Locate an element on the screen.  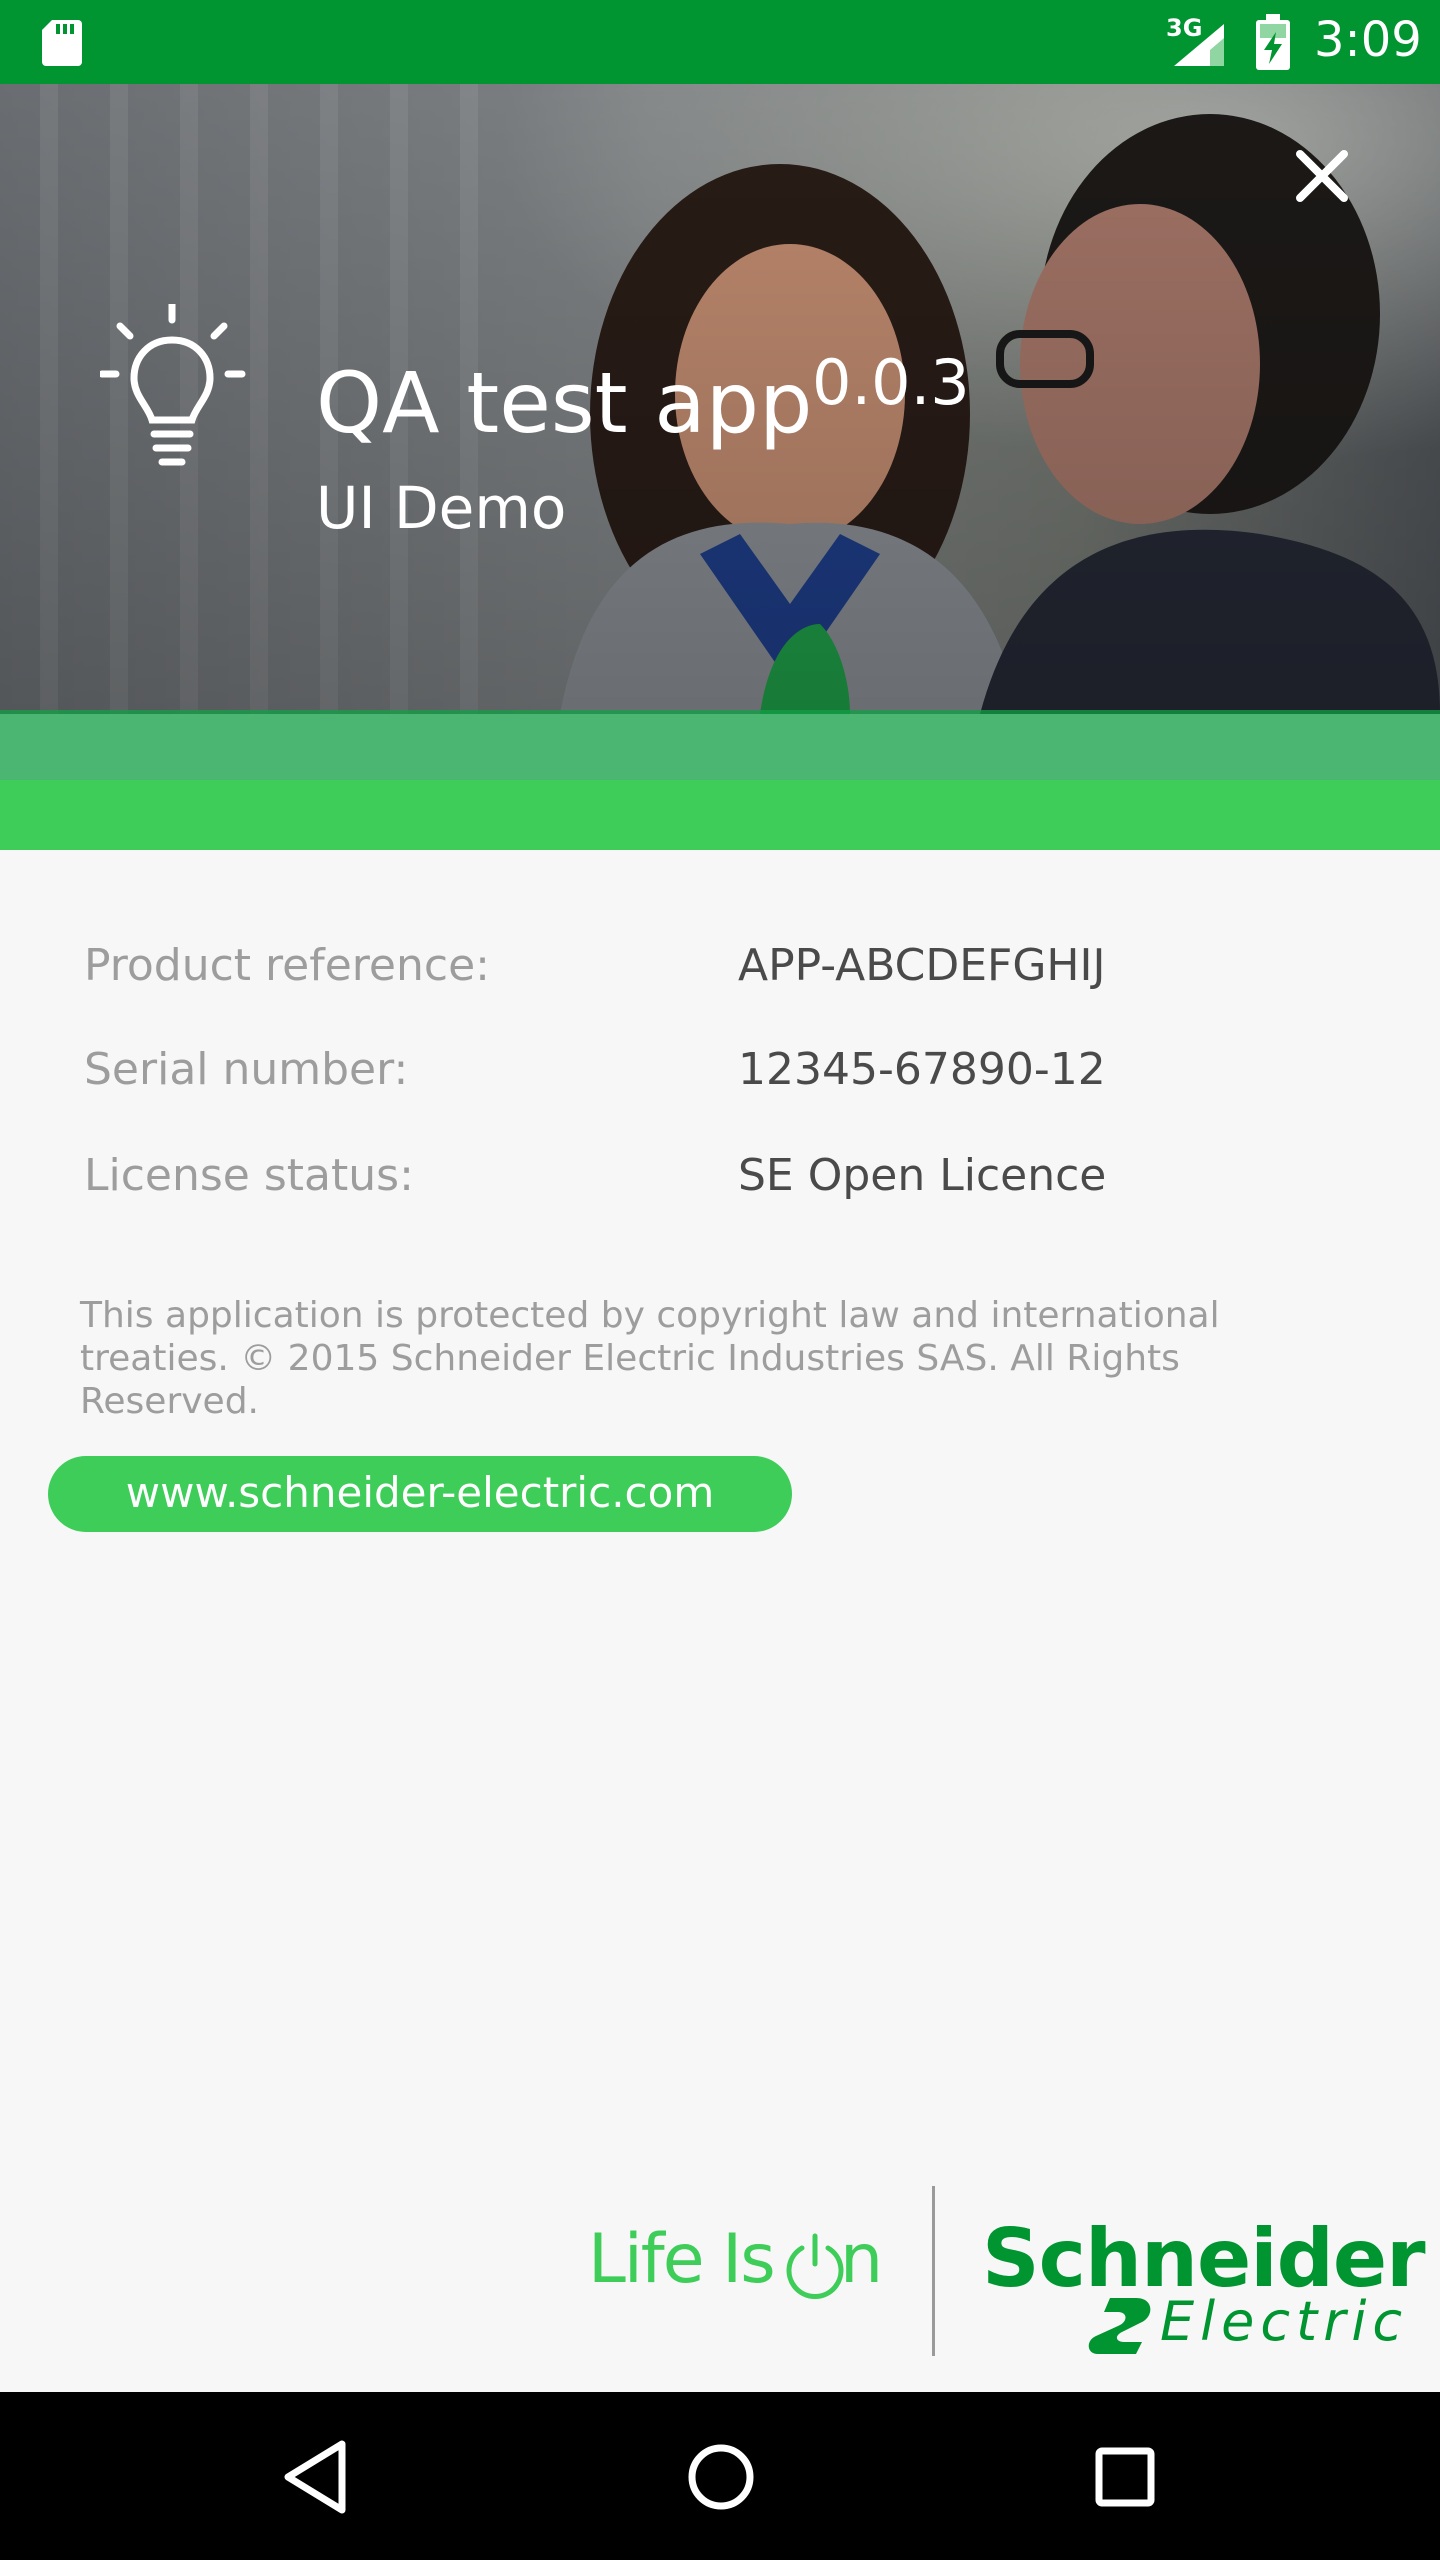
home-icon is located at coordinates (721, 2477).